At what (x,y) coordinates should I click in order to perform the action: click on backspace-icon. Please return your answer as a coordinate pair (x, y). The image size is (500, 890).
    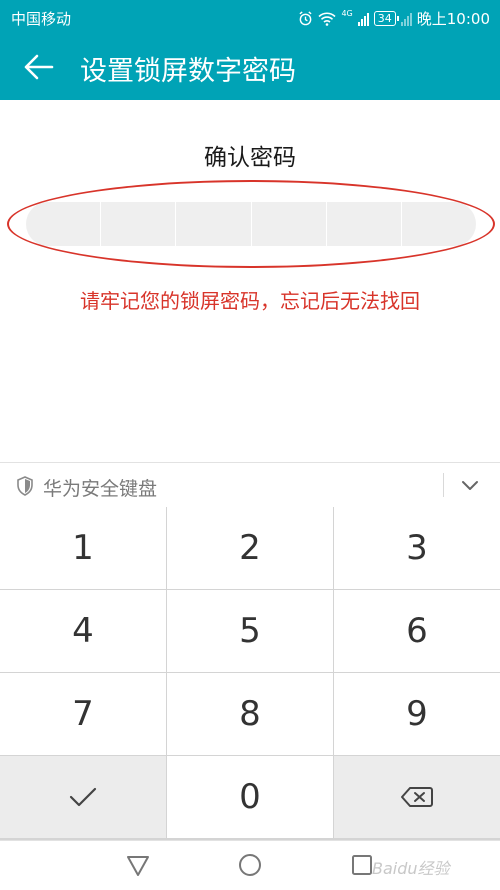
    Looking at the image, I should click on (417, 797).